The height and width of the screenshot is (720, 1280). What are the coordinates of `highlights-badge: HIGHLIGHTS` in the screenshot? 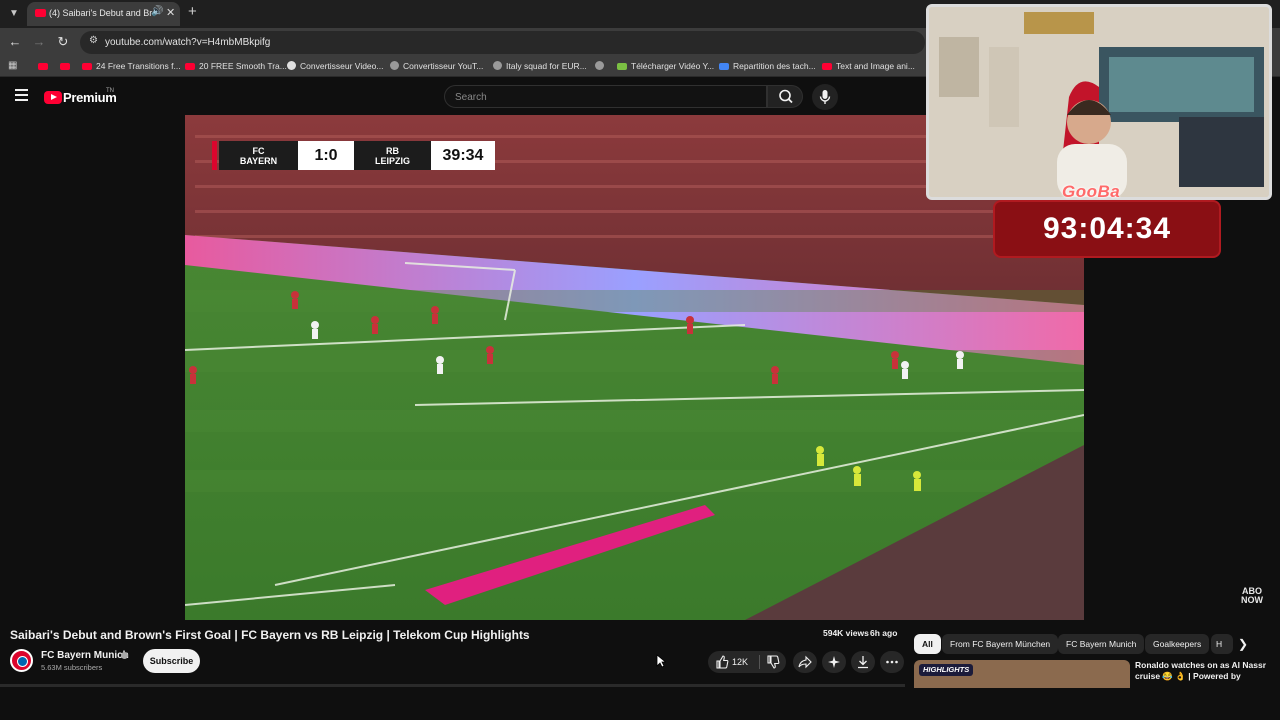 It's located at (946, 670).